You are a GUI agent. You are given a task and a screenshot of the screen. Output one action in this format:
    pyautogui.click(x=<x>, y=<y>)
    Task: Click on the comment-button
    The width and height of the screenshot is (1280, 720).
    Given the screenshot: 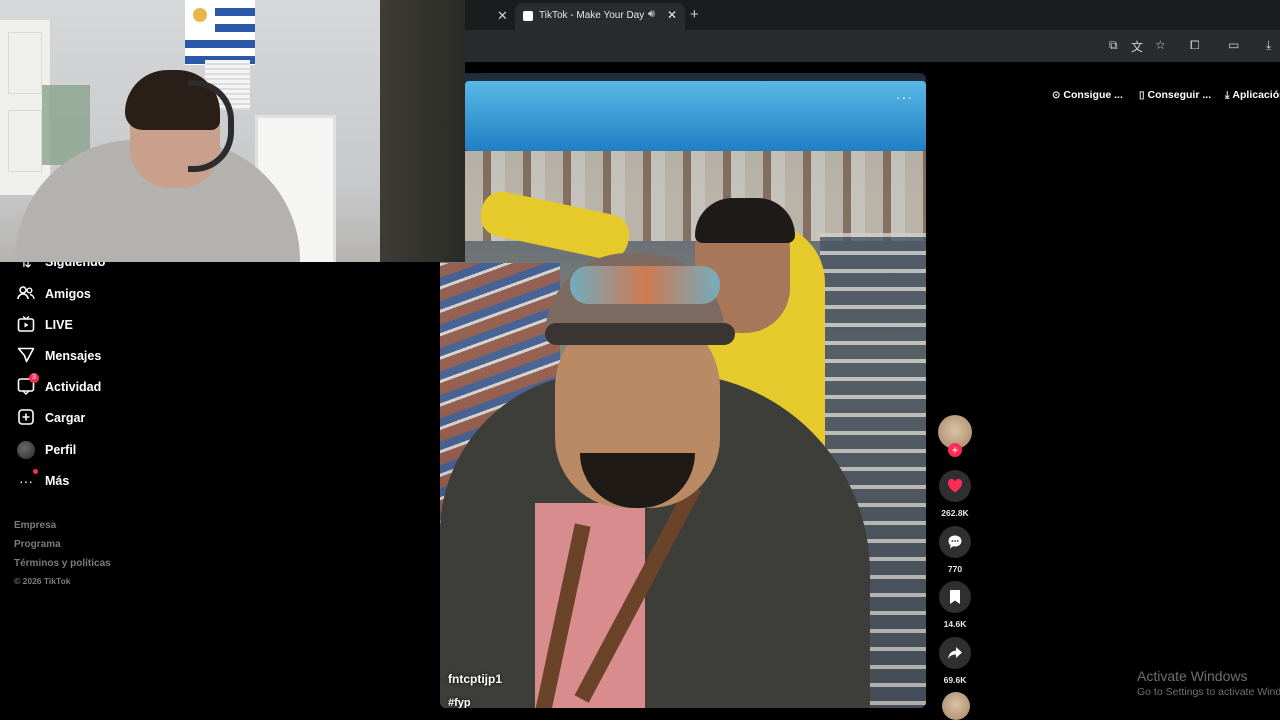 What is the action you would take?
    pyautogui.click(x=955, y=542)
    